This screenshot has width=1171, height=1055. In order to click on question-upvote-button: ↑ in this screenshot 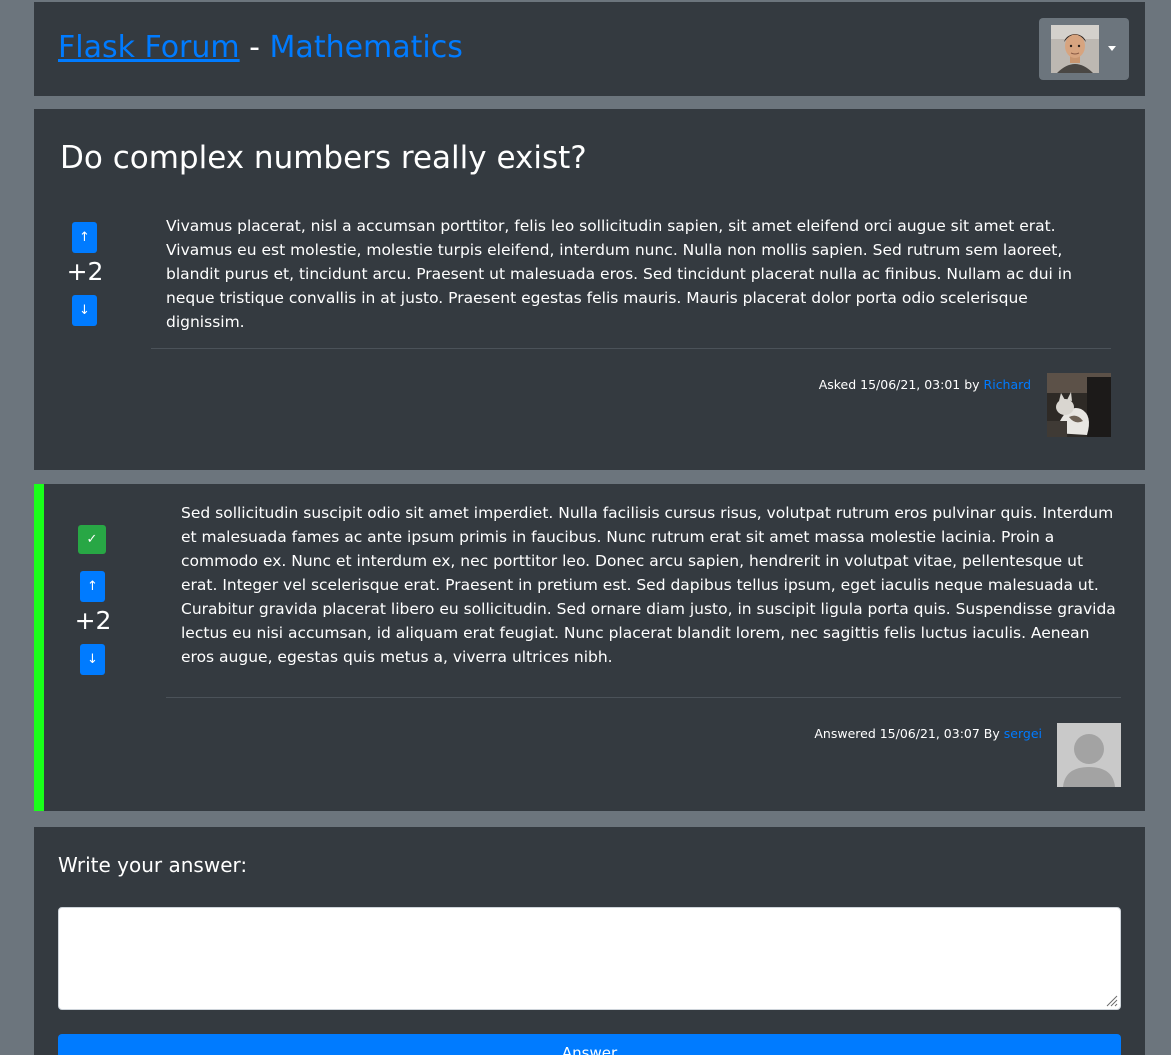, I will do `click(84, 237)`.